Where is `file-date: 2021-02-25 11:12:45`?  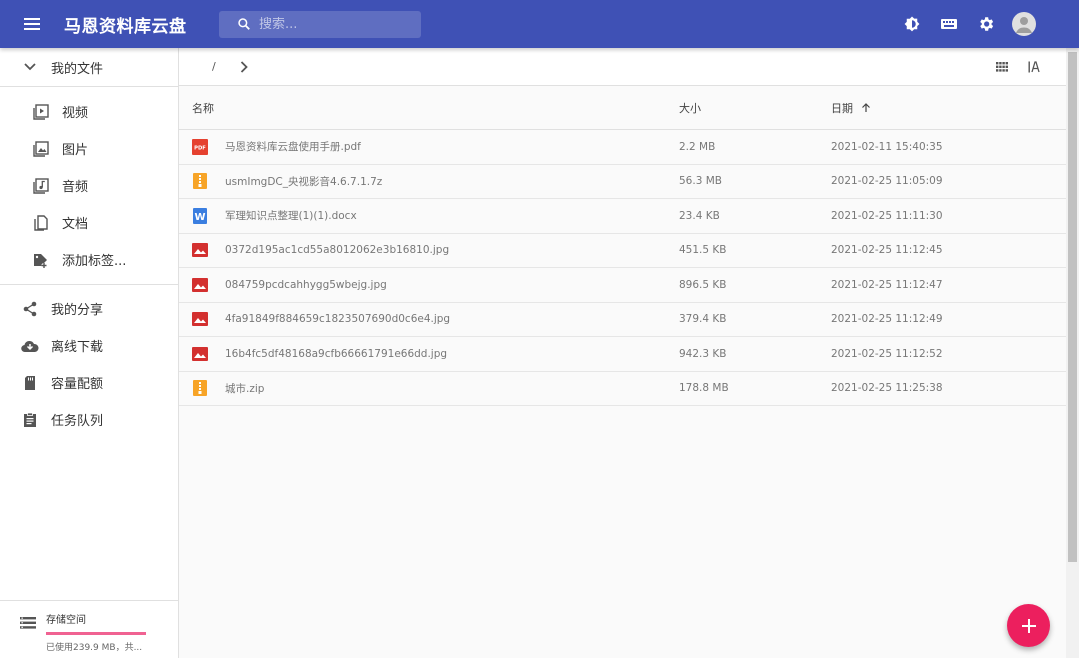 file-date: 2021-02-25 11:12:45 is located at coordinates (887, 250).